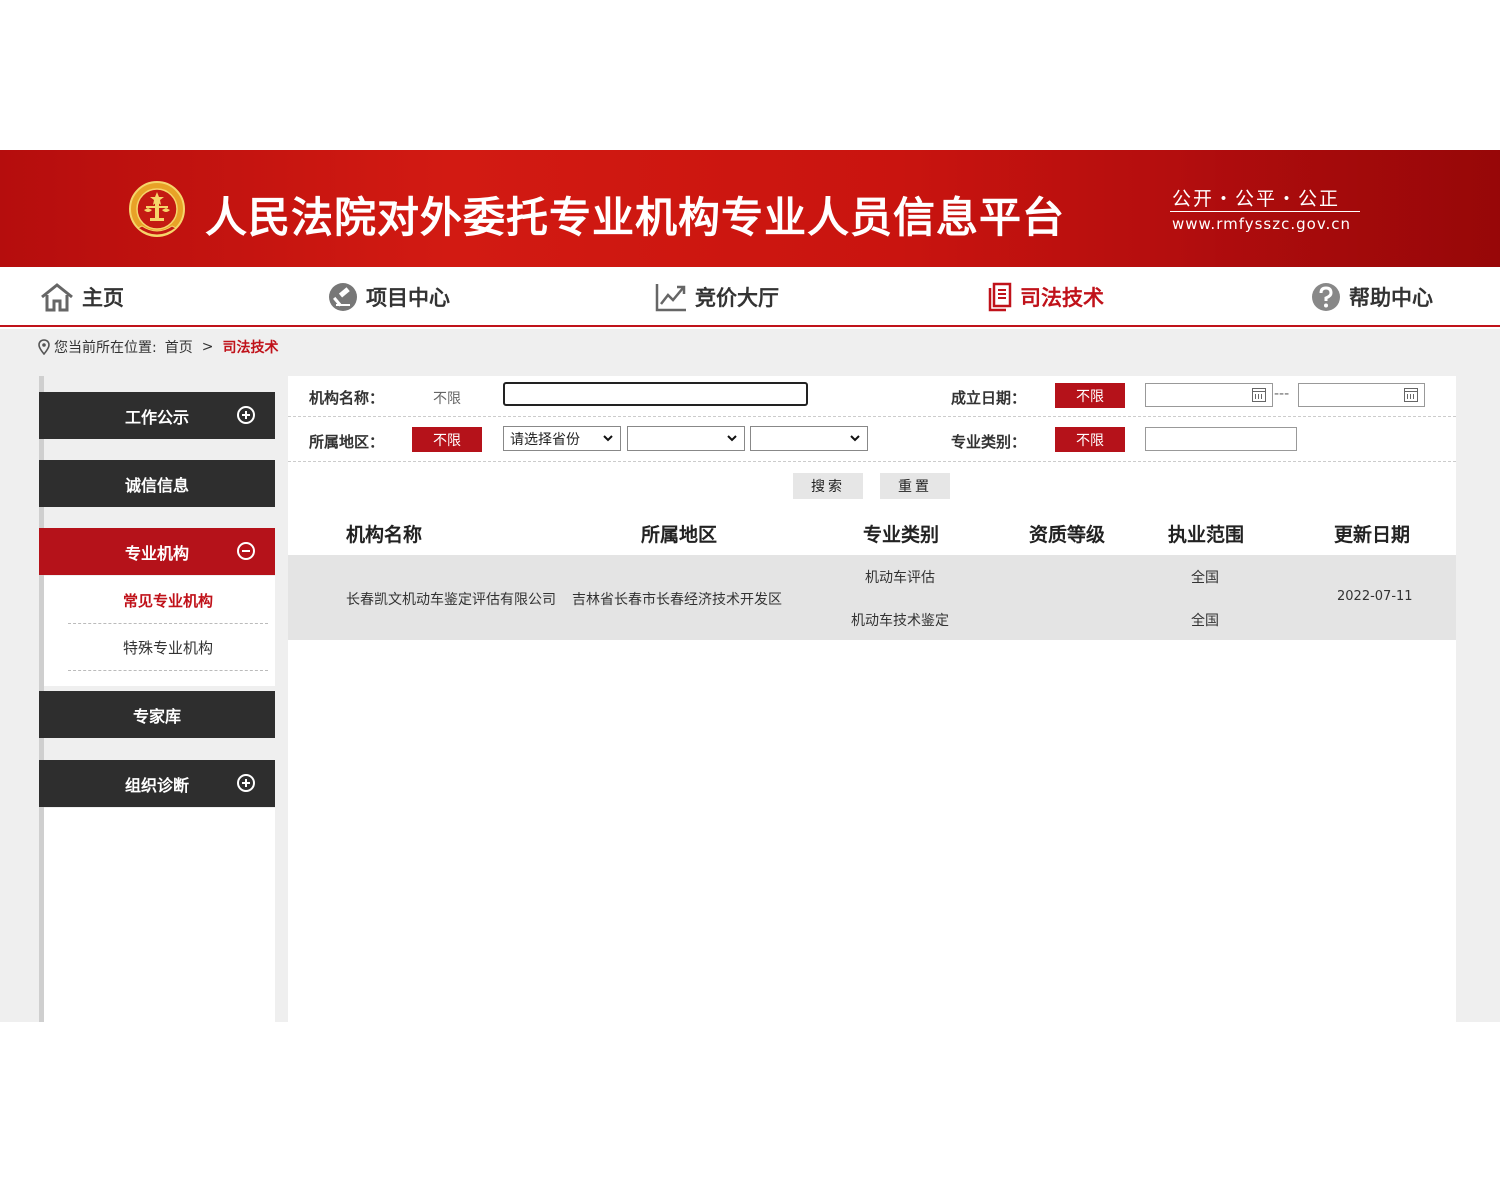  I want to click on province-select: 请选择省份, so click(562, 438).